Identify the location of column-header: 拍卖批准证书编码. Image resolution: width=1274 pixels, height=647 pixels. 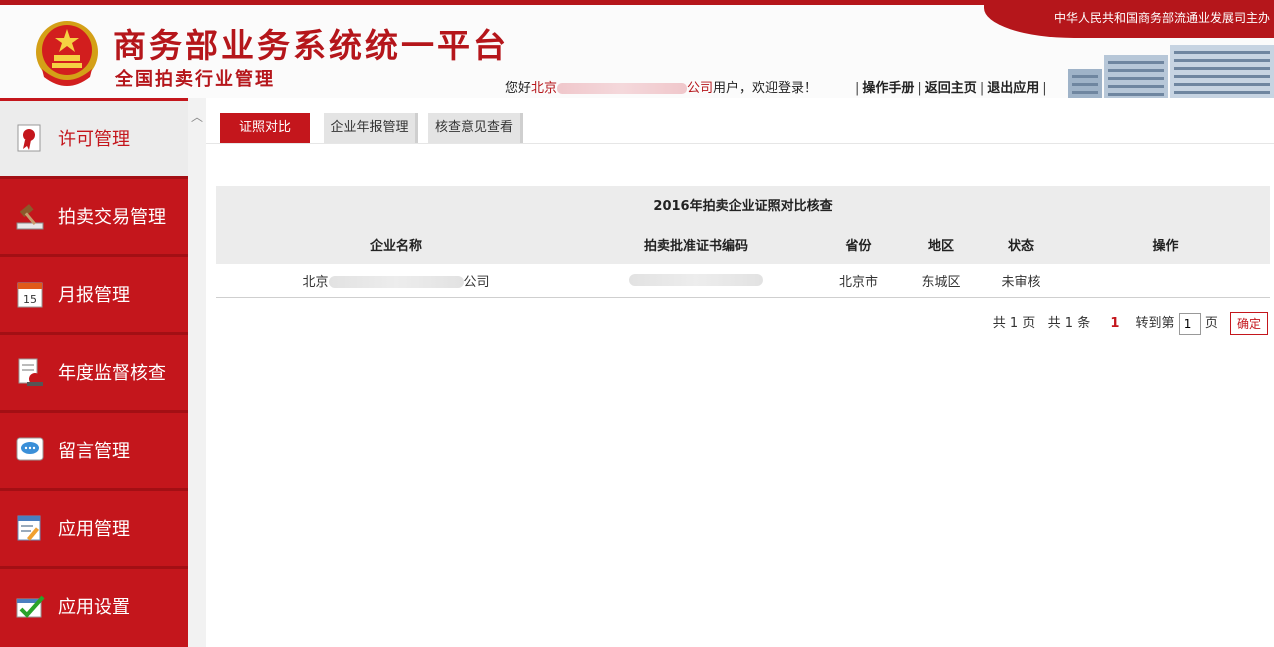
(696, 246).